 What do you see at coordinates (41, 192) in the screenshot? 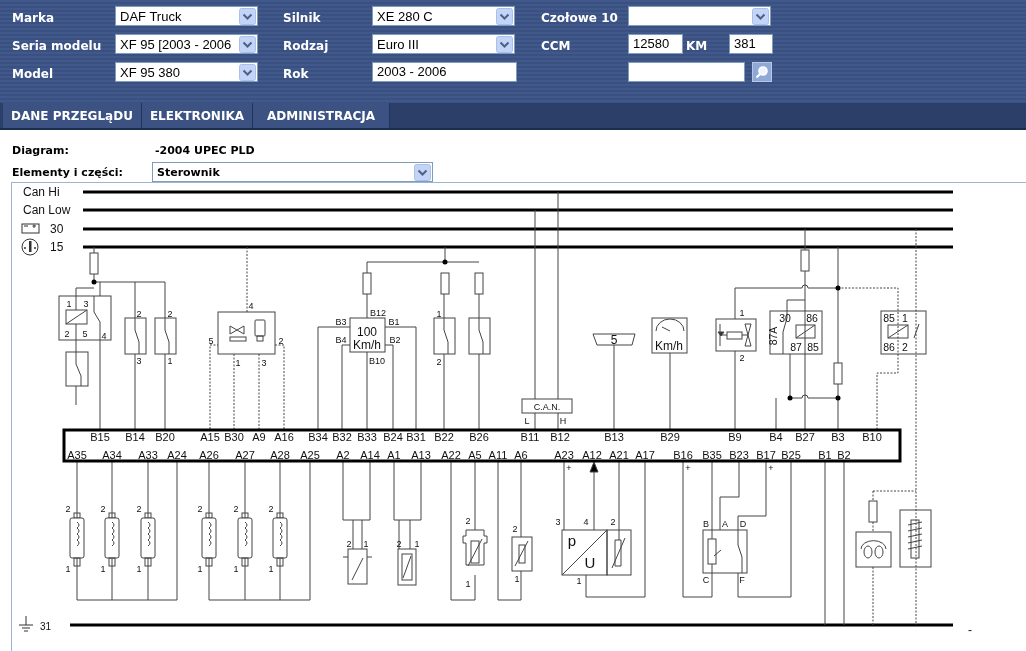
I see `bus-label: Can Hi` at bounding box center [41, 192].